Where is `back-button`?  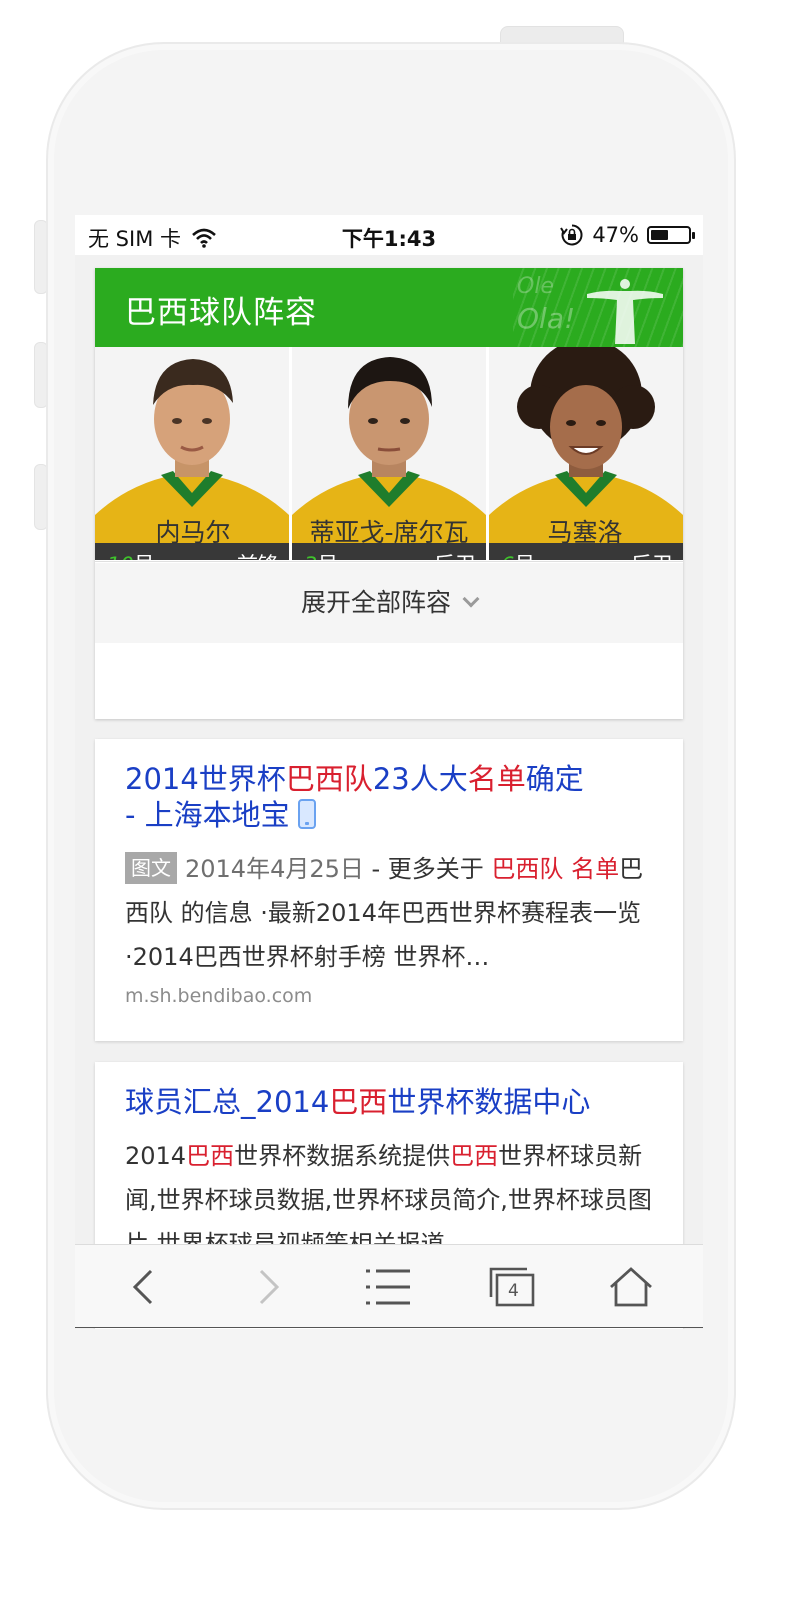
back-button is located at coordinates (143, 1287).